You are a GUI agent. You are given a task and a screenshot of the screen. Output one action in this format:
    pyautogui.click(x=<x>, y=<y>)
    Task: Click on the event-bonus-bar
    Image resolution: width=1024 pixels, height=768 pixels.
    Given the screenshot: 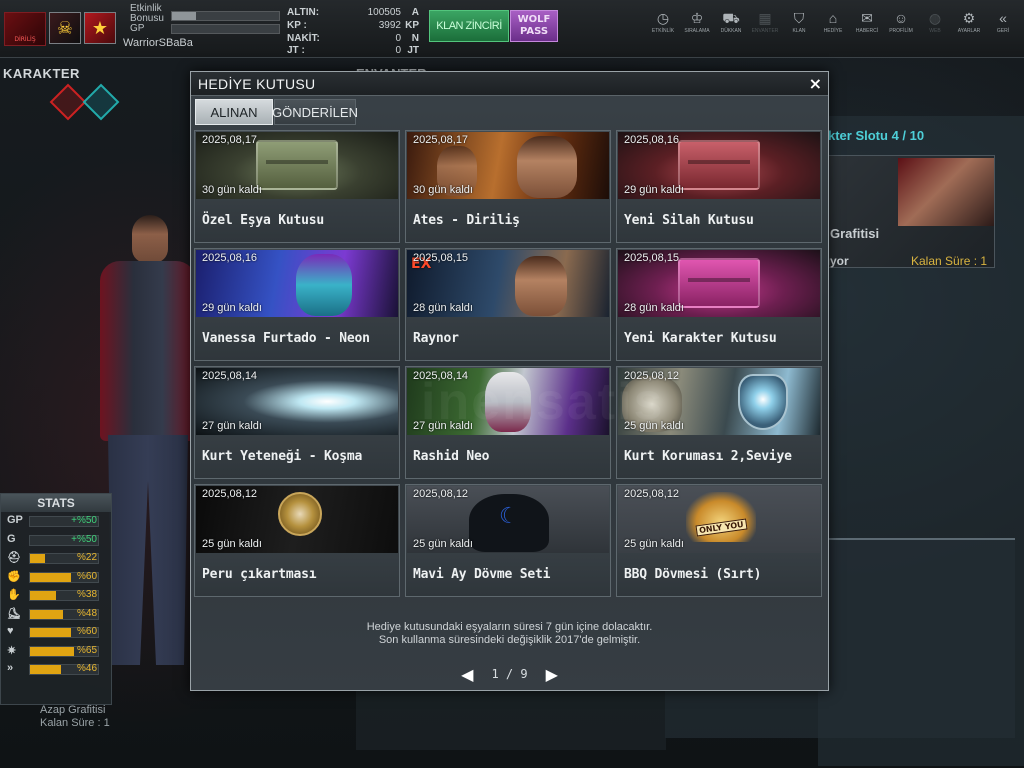 What is the action you would take?
    pyautogui.click(x=225, y=16)
    